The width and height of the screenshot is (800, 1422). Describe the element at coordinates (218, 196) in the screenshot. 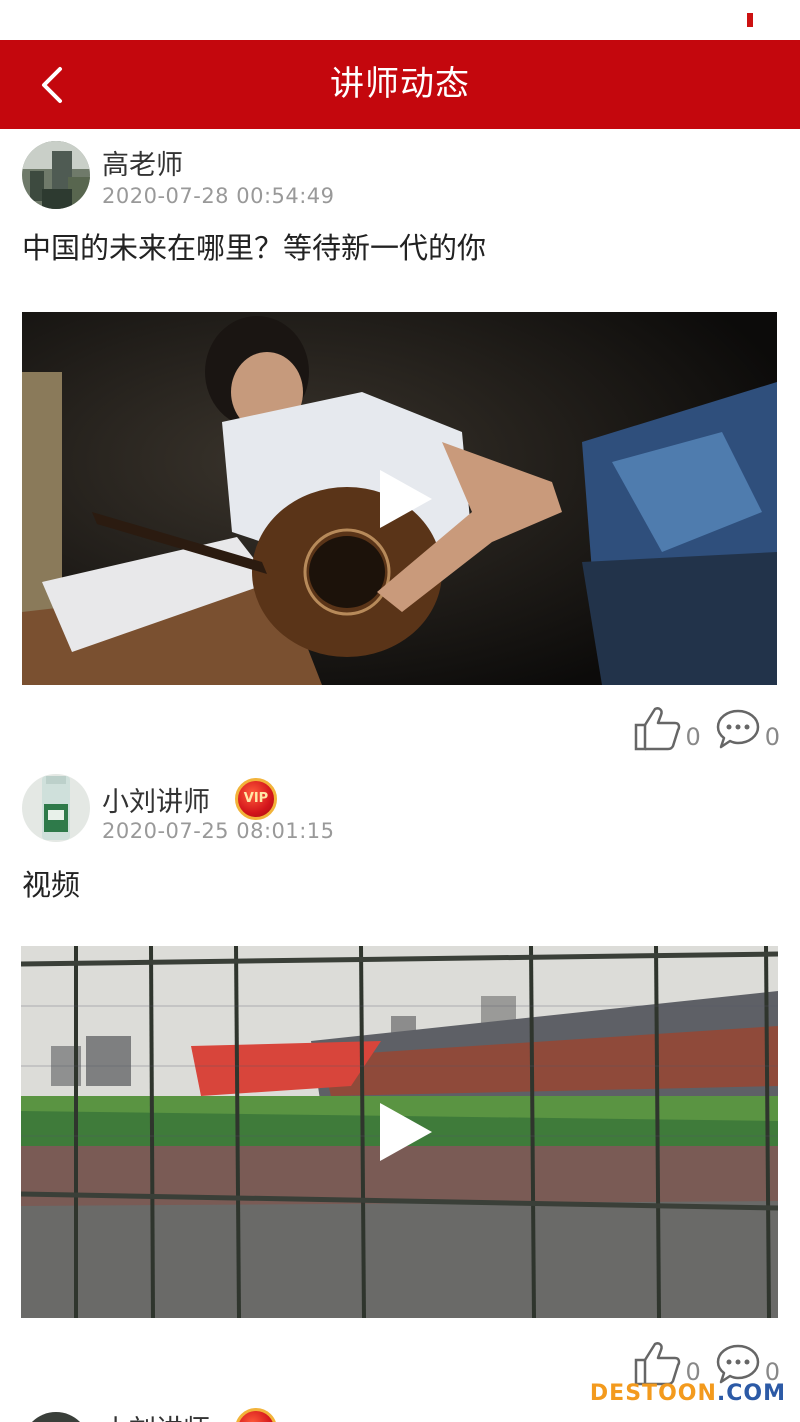

I see `post-timestamp: 2020-07-28 00:54:49` at that location.